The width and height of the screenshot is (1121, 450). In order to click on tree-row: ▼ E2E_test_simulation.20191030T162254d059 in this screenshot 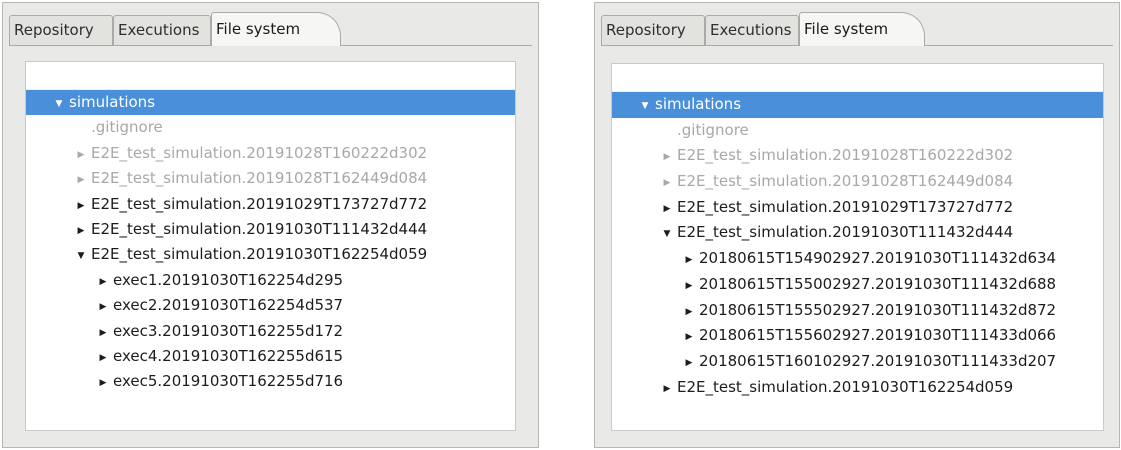, I will do `click(270, 254)`.